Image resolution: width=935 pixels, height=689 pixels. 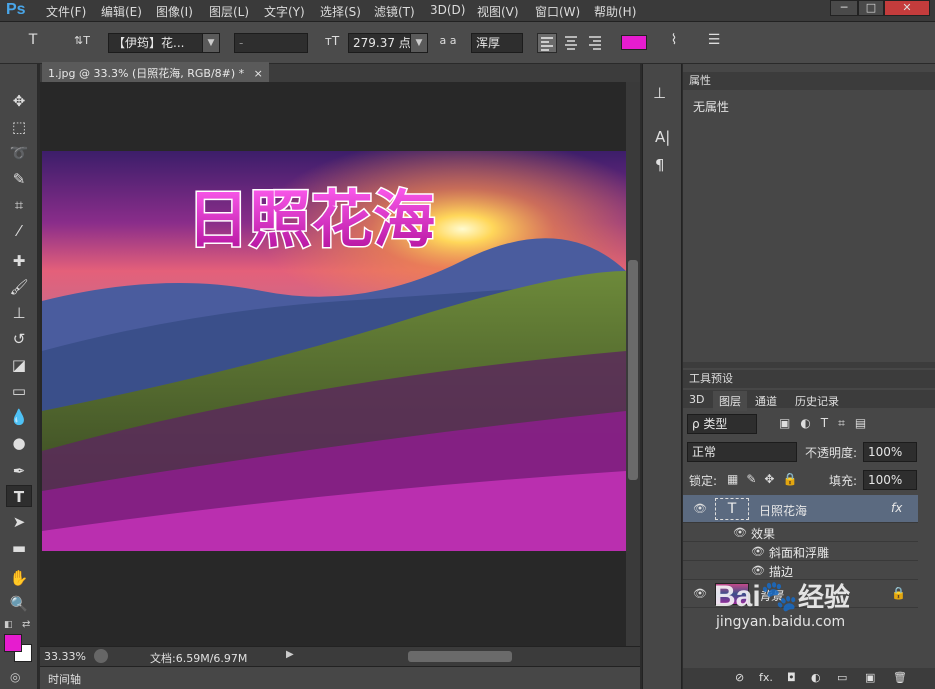 I want to click on menu-filter: 滤镜(T), so click(x=394, y=11).